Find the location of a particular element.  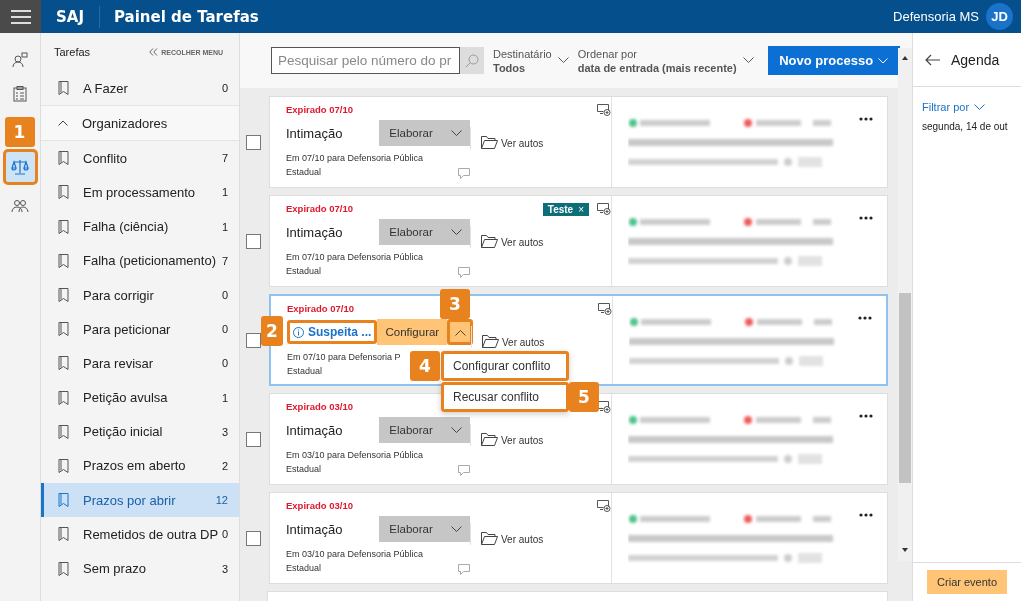

tag: Teste × is located at coordinates (565, 209).